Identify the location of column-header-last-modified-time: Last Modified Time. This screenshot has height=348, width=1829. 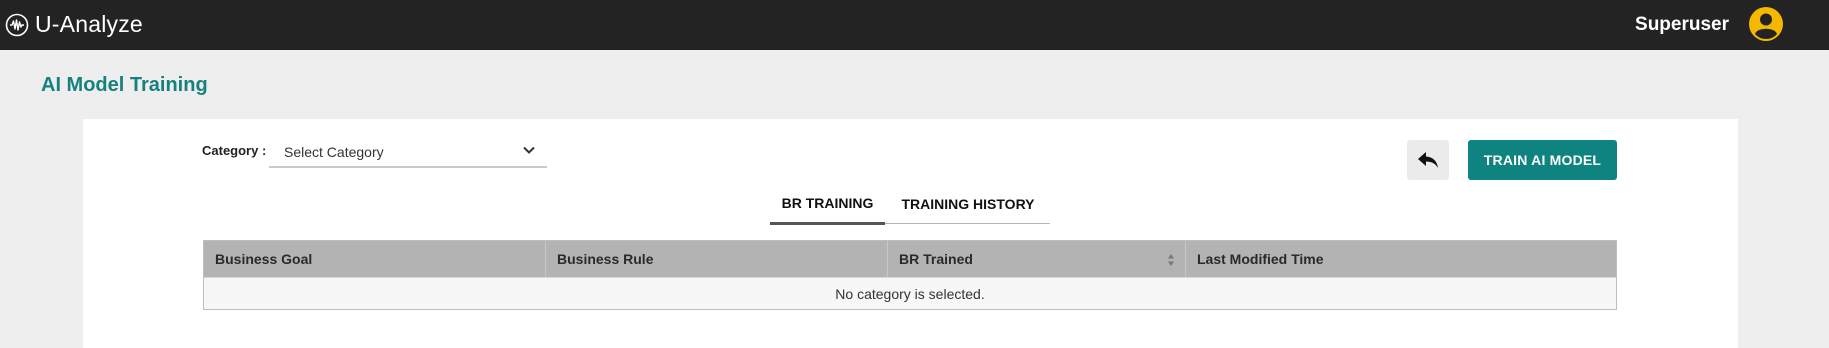
(1401, 259).